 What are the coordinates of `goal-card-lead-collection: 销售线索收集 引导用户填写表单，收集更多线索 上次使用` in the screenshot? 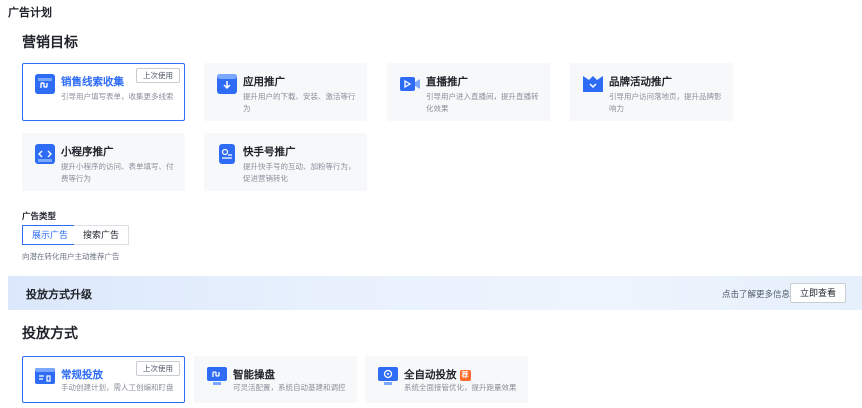 It's located at (103, 92).